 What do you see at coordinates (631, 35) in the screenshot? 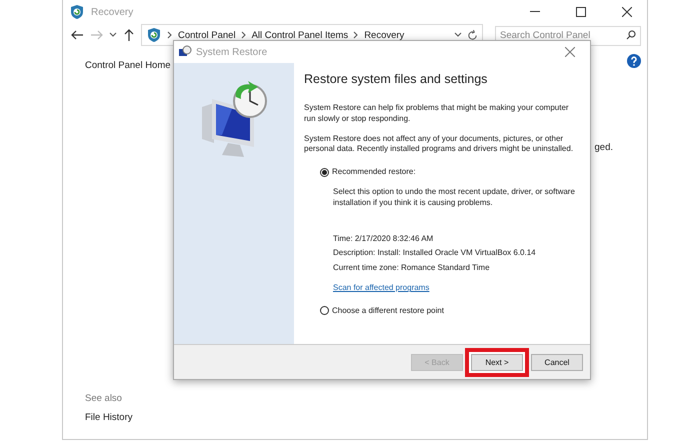
I see `search-icon` at bounding box center [631, 35].